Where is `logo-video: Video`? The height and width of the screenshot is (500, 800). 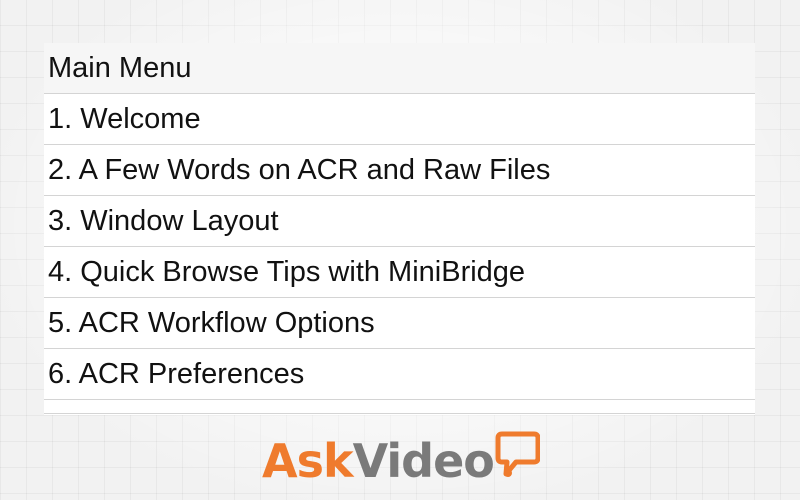
logo-video: Video is located at coordinates (423, 461).